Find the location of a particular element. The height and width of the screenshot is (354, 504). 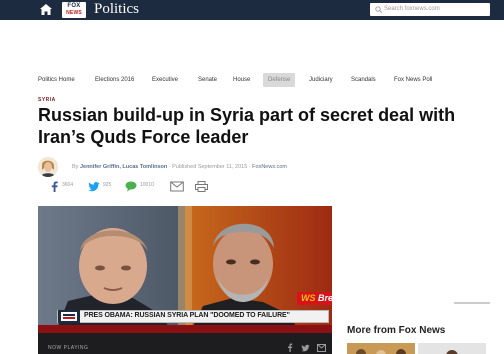

author-portrait-icon is located at coordinates (48, 167).